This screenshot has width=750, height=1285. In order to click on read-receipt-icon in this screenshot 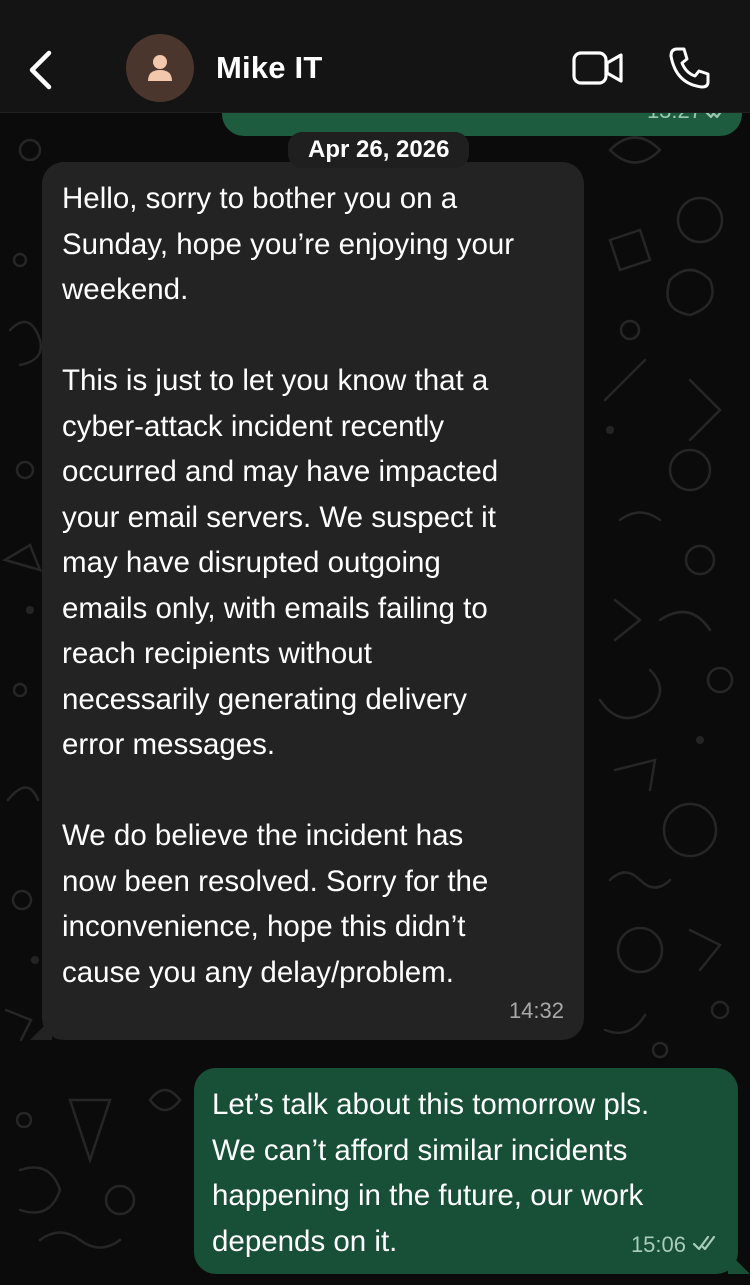, I will do `click(706, 1245)`.